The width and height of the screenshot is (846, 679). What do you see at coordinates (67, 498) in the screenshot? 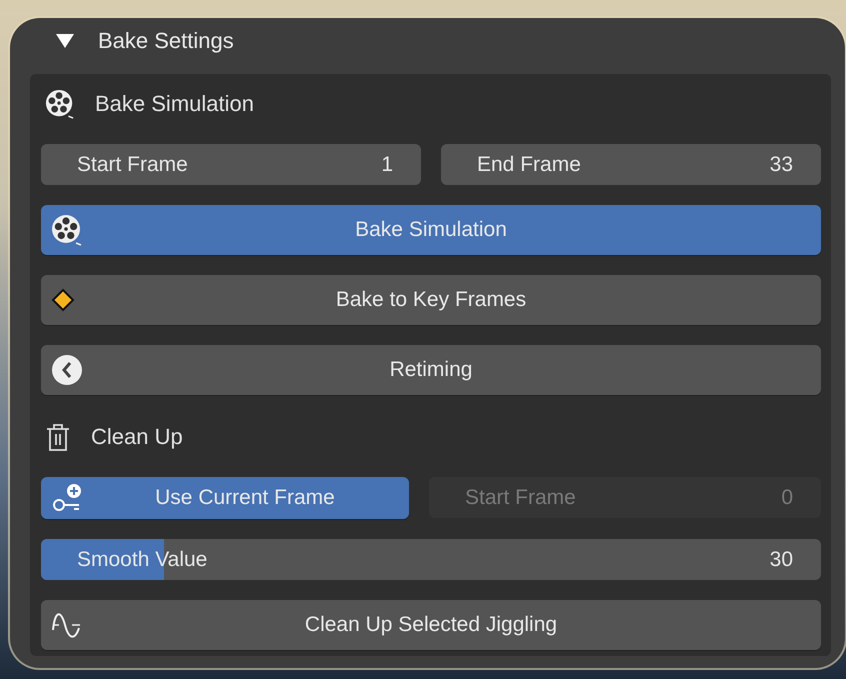
I see `key-plus-icon` at bounding box center [67, 498].